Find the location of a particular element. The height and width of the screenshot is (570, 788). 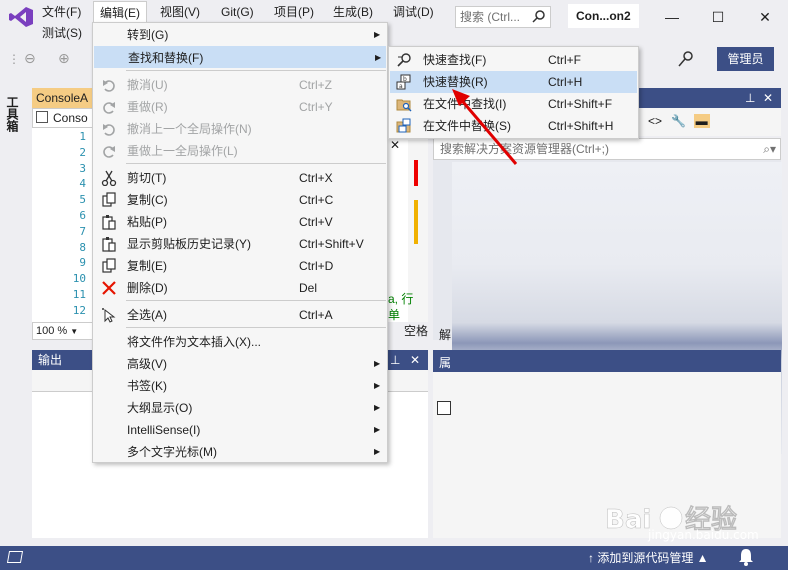

redo-icon is located at coordinates (109, 107).